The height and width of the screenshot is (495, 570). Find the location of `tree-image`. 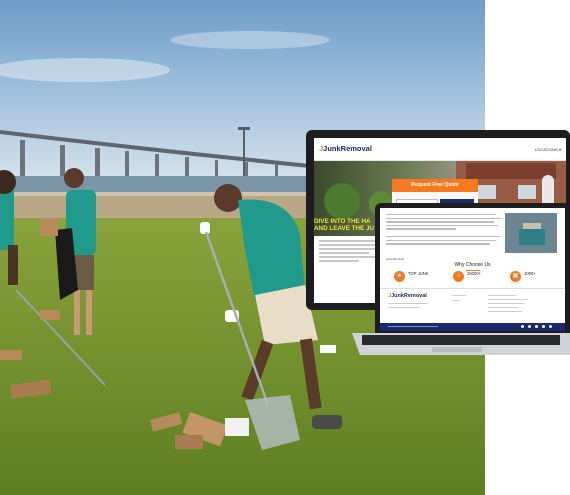

tree-image is located at coordinates (342, 201).